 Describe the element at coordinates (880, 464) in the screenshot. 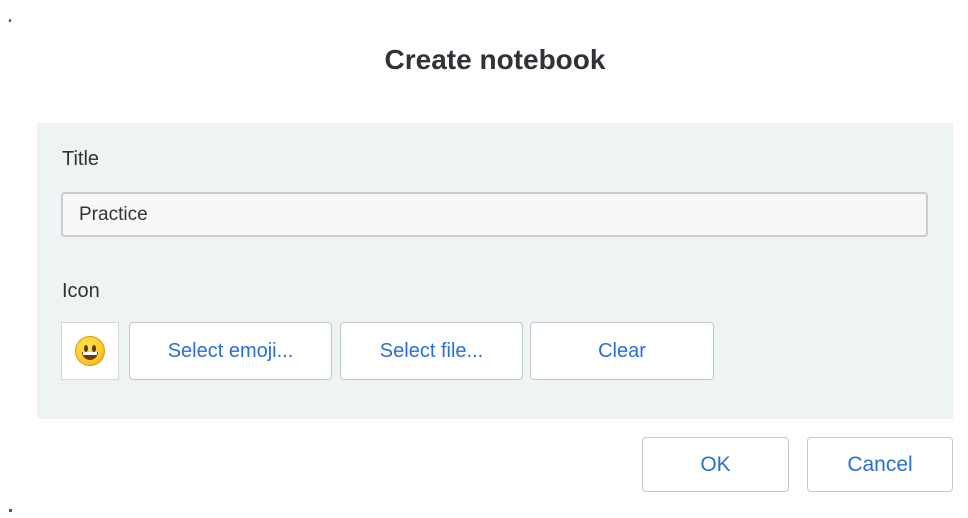

I see `cancel-button: Cancel` at that location.